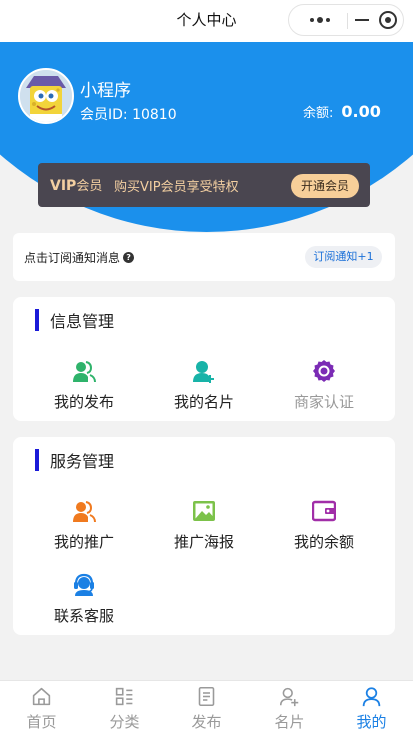 This screenshot has height=737, width=413. Describe the element at coordinates (84, 372) in the screenshot. I see `user-publish-icon` at that location.